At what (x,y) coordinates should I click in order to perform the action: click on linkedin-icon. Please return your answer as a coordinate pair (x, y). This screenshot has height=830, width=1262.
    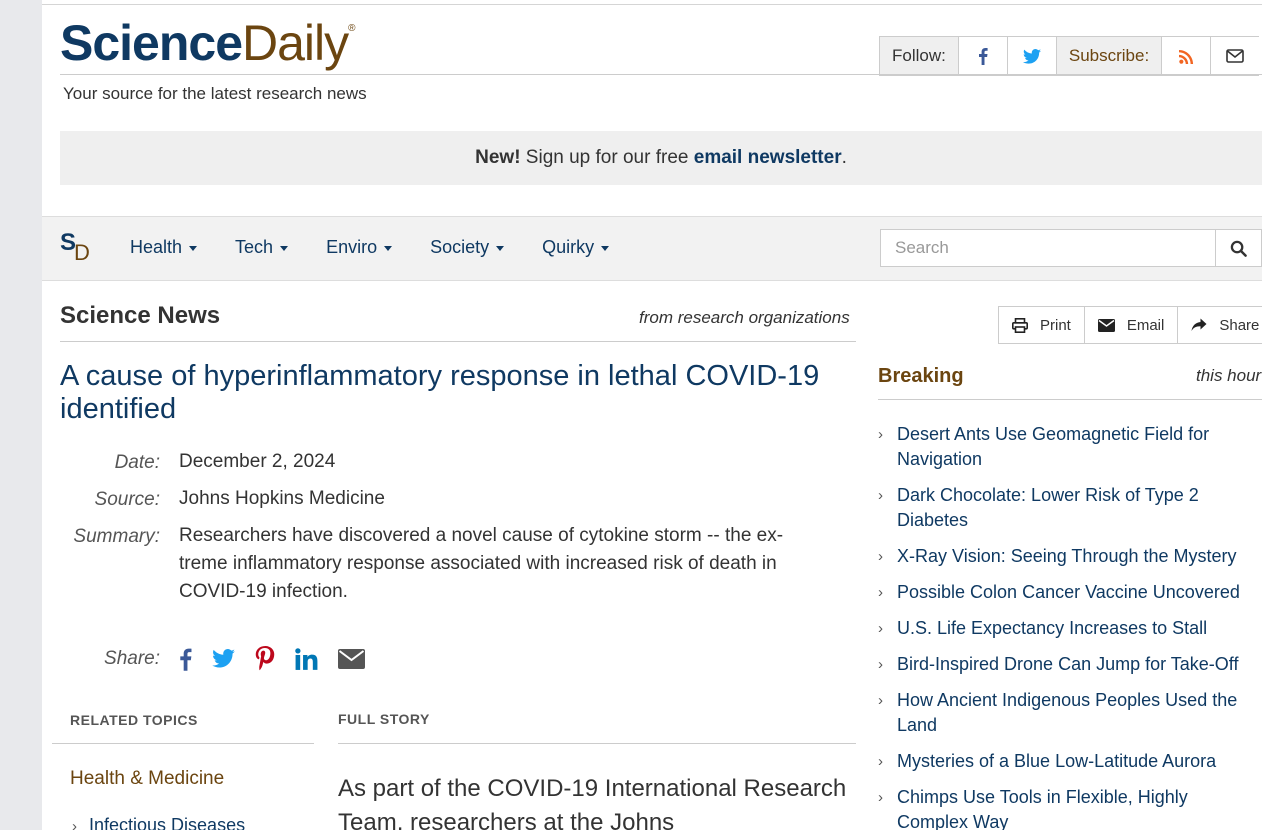
    Looking at the image, I should click on (306, 658).